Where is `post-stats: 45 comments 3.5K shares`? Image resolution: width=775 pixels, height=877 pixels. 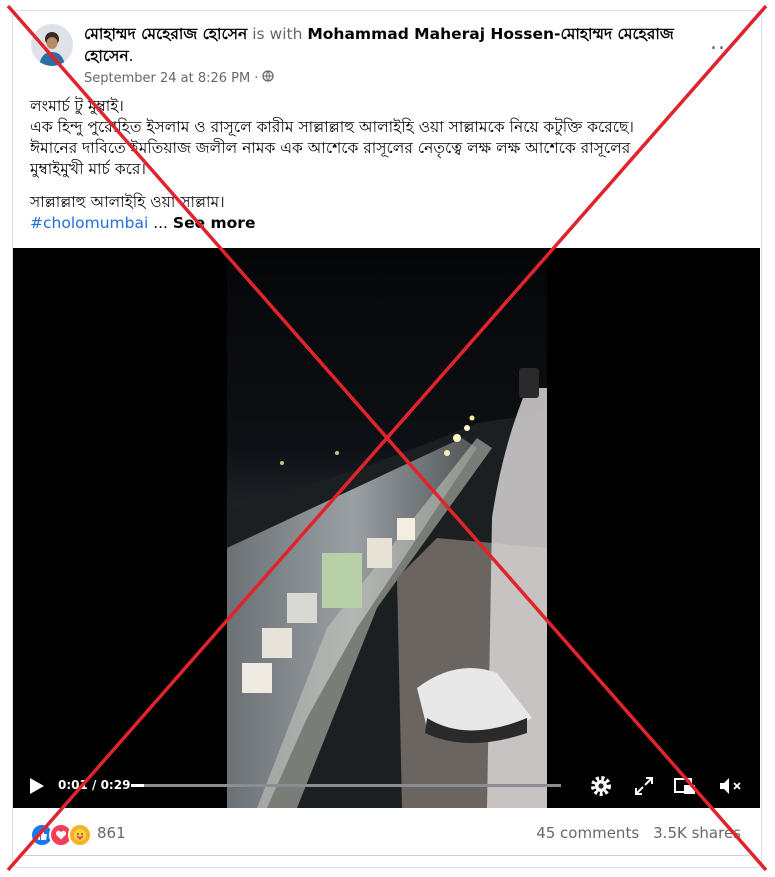
post-stats: 45 comments 3.5K shares is located at coordinates (638, 833).